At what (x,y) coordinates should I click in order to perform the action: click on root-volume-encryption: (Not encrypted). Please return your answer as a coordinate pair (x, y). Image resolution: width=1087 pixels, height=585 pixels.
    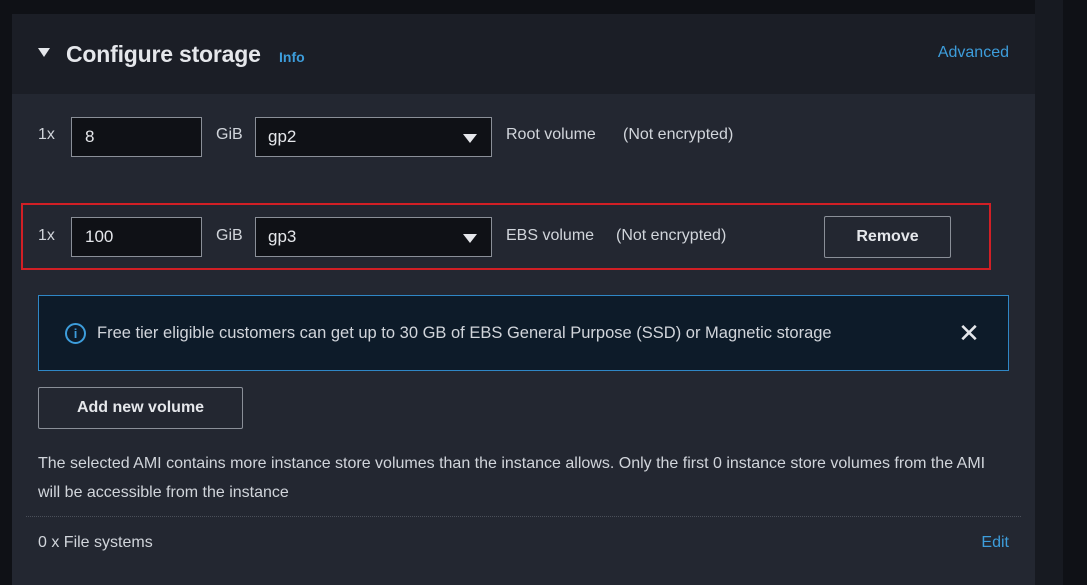
    Looking at the image, I should click on (678, 134).